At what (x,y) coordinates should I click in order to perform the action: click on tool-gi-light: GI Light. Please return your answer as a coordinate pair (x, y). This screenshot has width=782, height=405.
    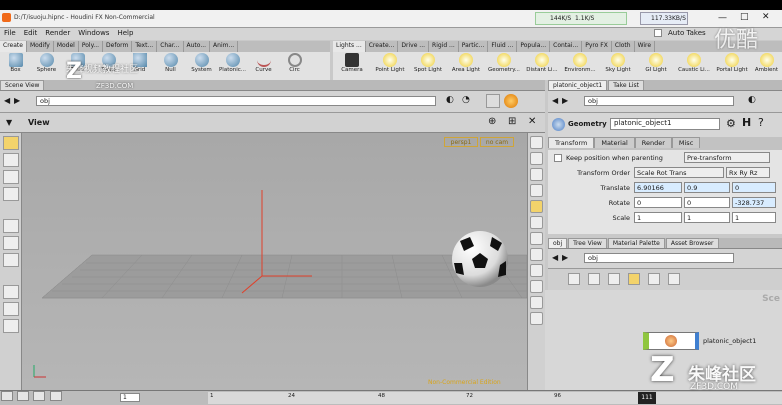
    Looking at the image, I should click on (656, 66).